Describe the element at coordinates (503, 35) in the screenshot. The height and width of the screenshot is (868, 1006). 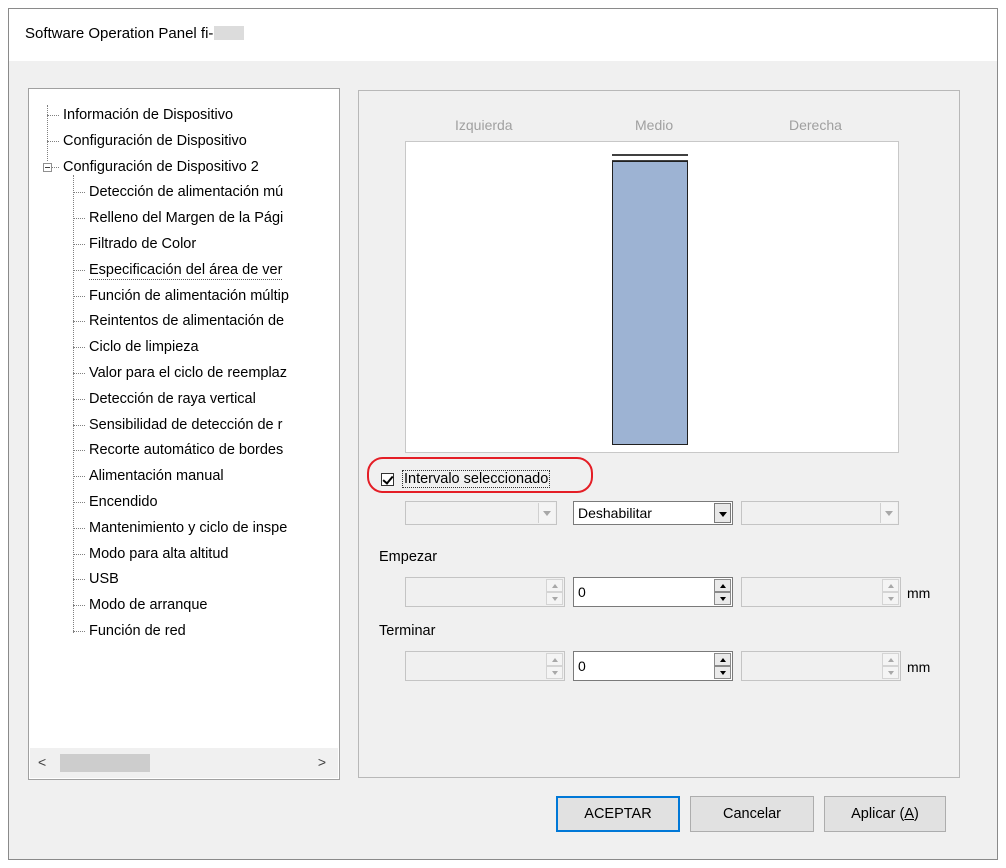
I see `title-bar: Software Operation Panel fi-` at that location.